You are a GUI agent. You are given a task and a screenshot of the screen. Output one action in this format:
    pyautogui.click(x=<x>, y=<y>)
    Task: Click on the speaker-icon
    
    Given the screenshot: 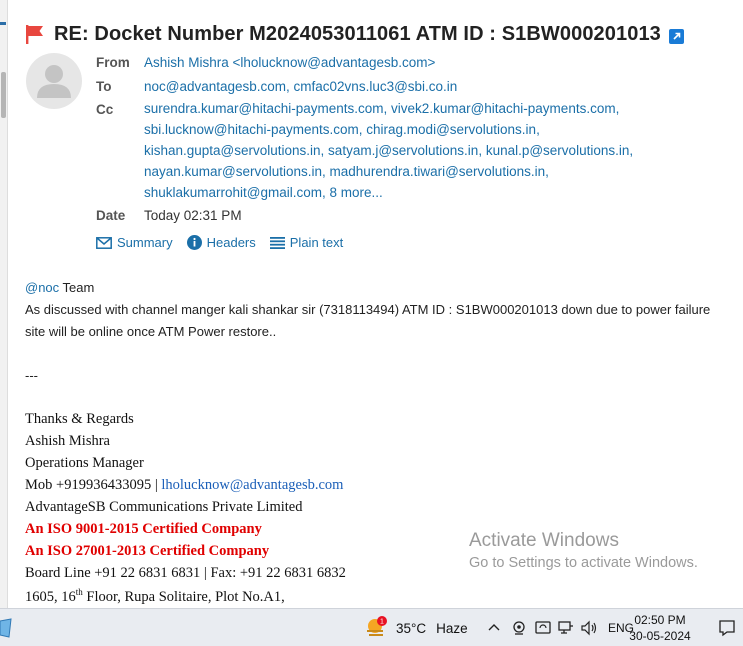 What is the action you would take?
    pyautogui.click(x=589, y=628)
    